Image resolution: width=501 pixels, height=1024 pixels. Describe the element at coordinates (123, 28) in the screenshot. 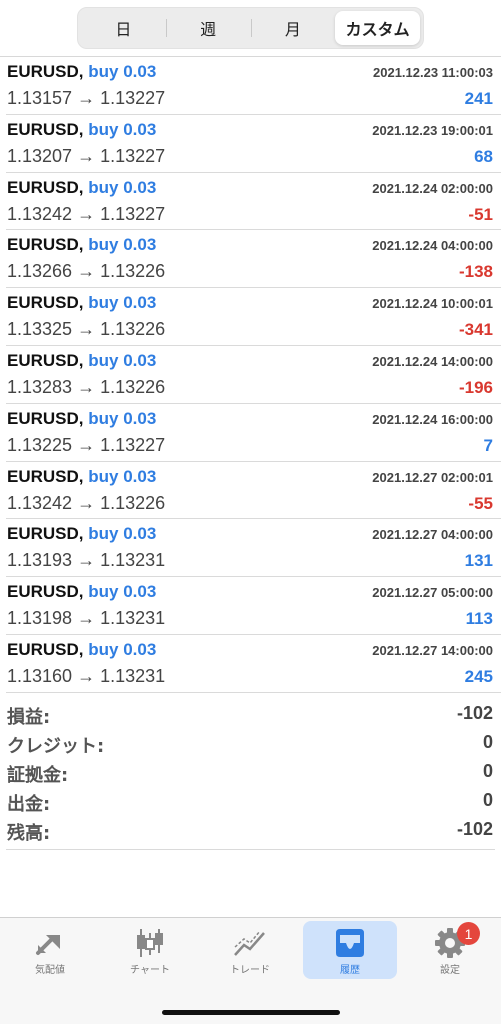

I see `tab-day: 日` at that location.